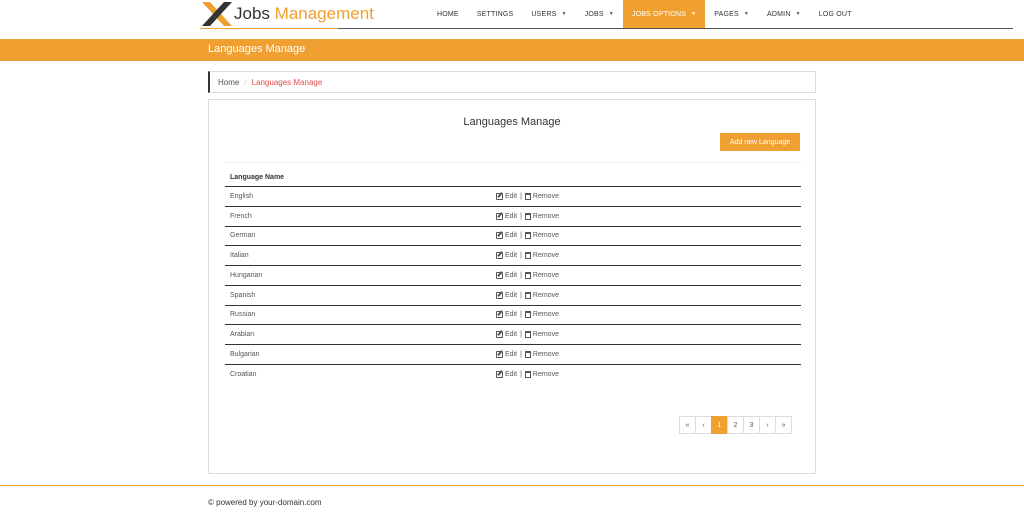 The image size is (1024, 514). I want to click on pagination-page-2: 2, so click(735, 425).